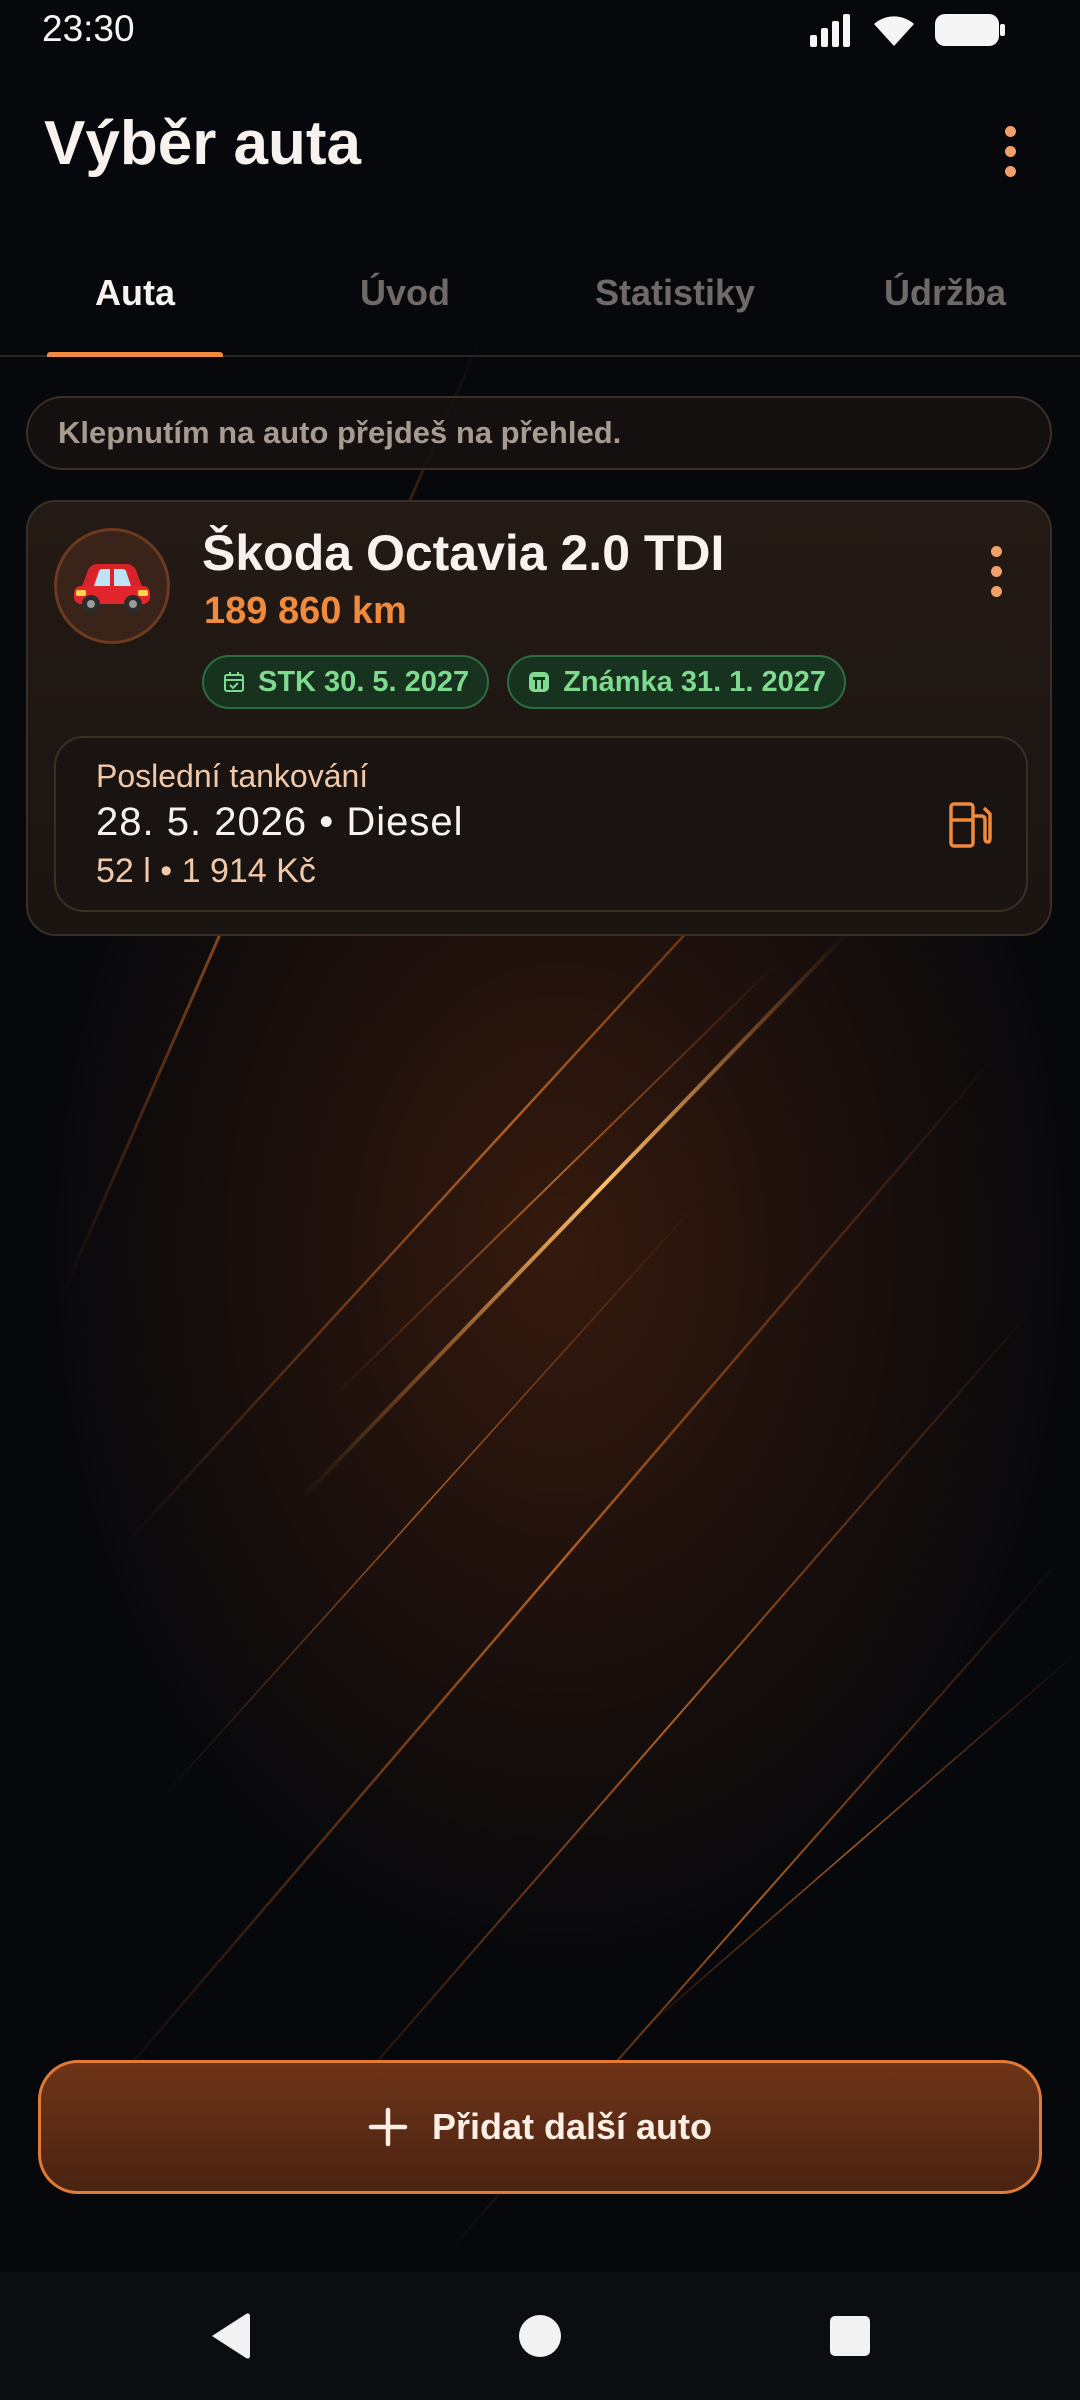 The height and width of the screenshot is (2400, 1080). I want to click on car-avatar, so click(112, 586).